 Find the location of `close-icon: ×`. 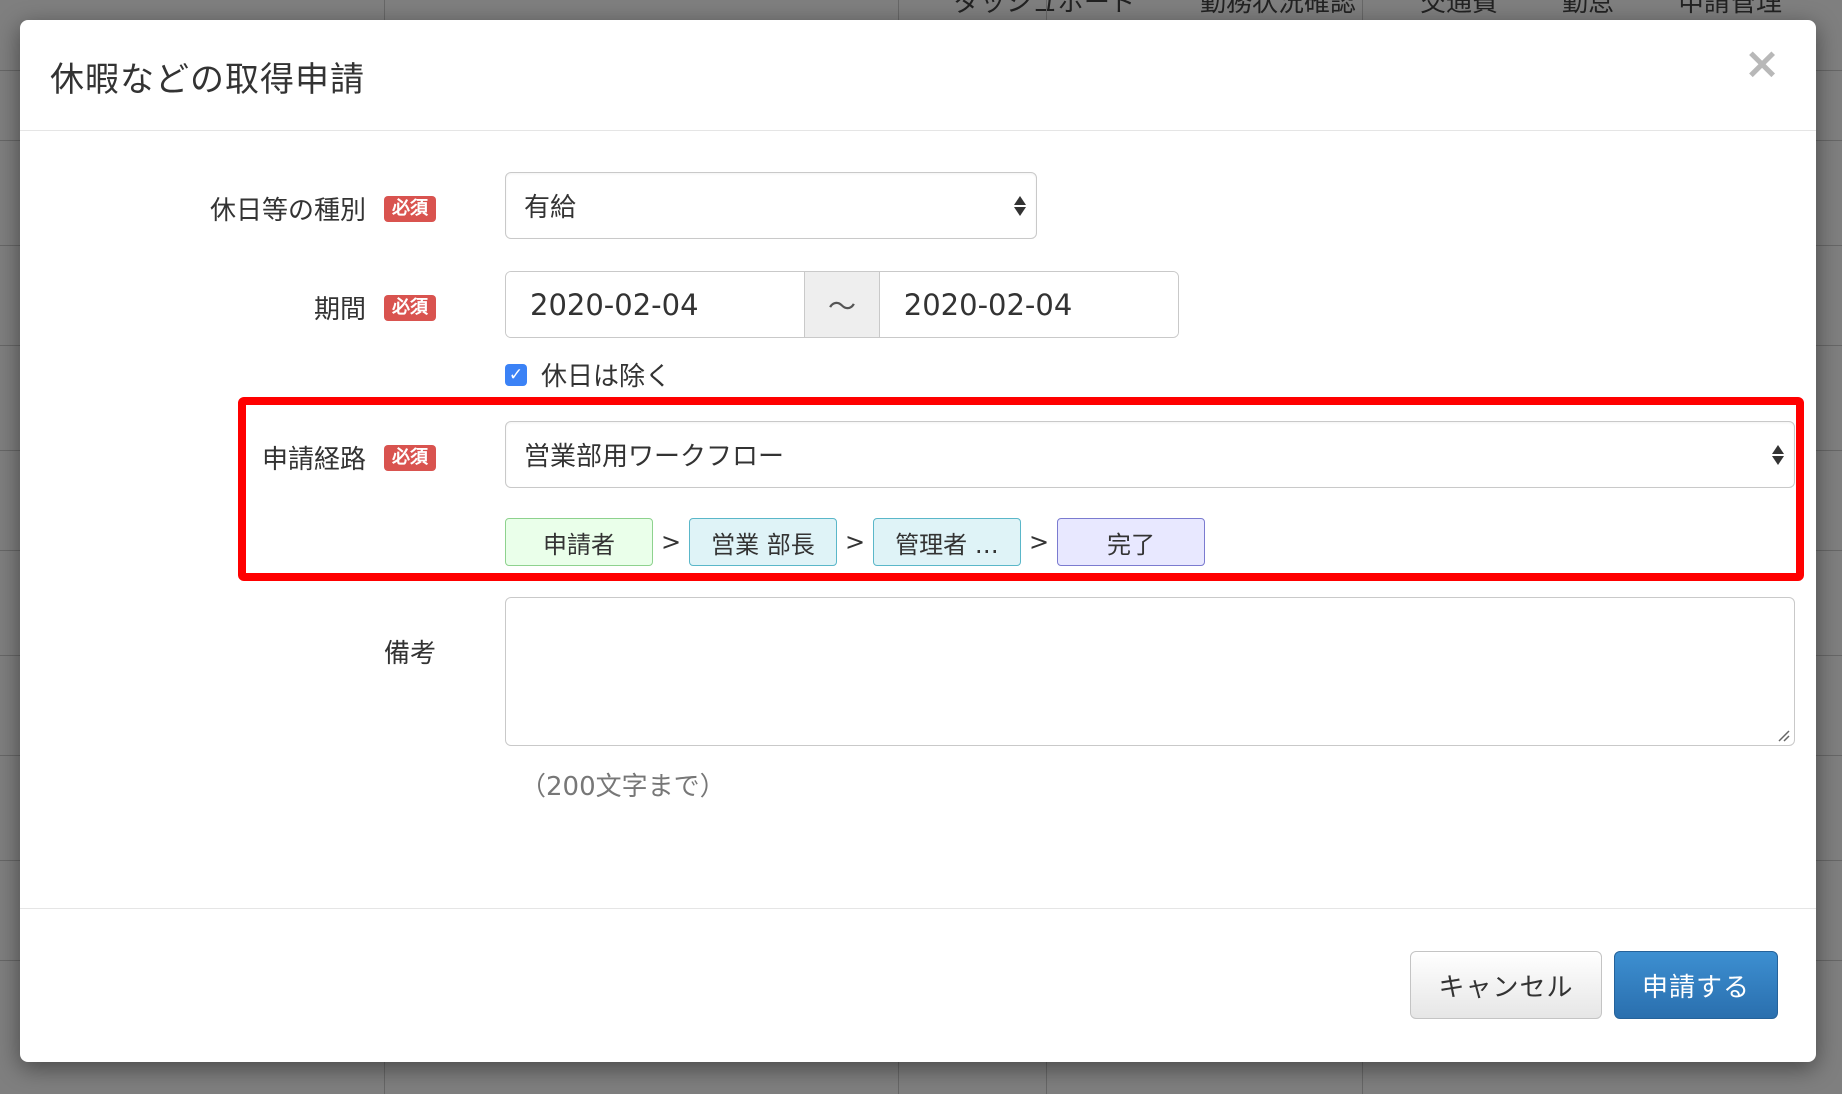

close-icon: × is located at coordinates (1762, 64).